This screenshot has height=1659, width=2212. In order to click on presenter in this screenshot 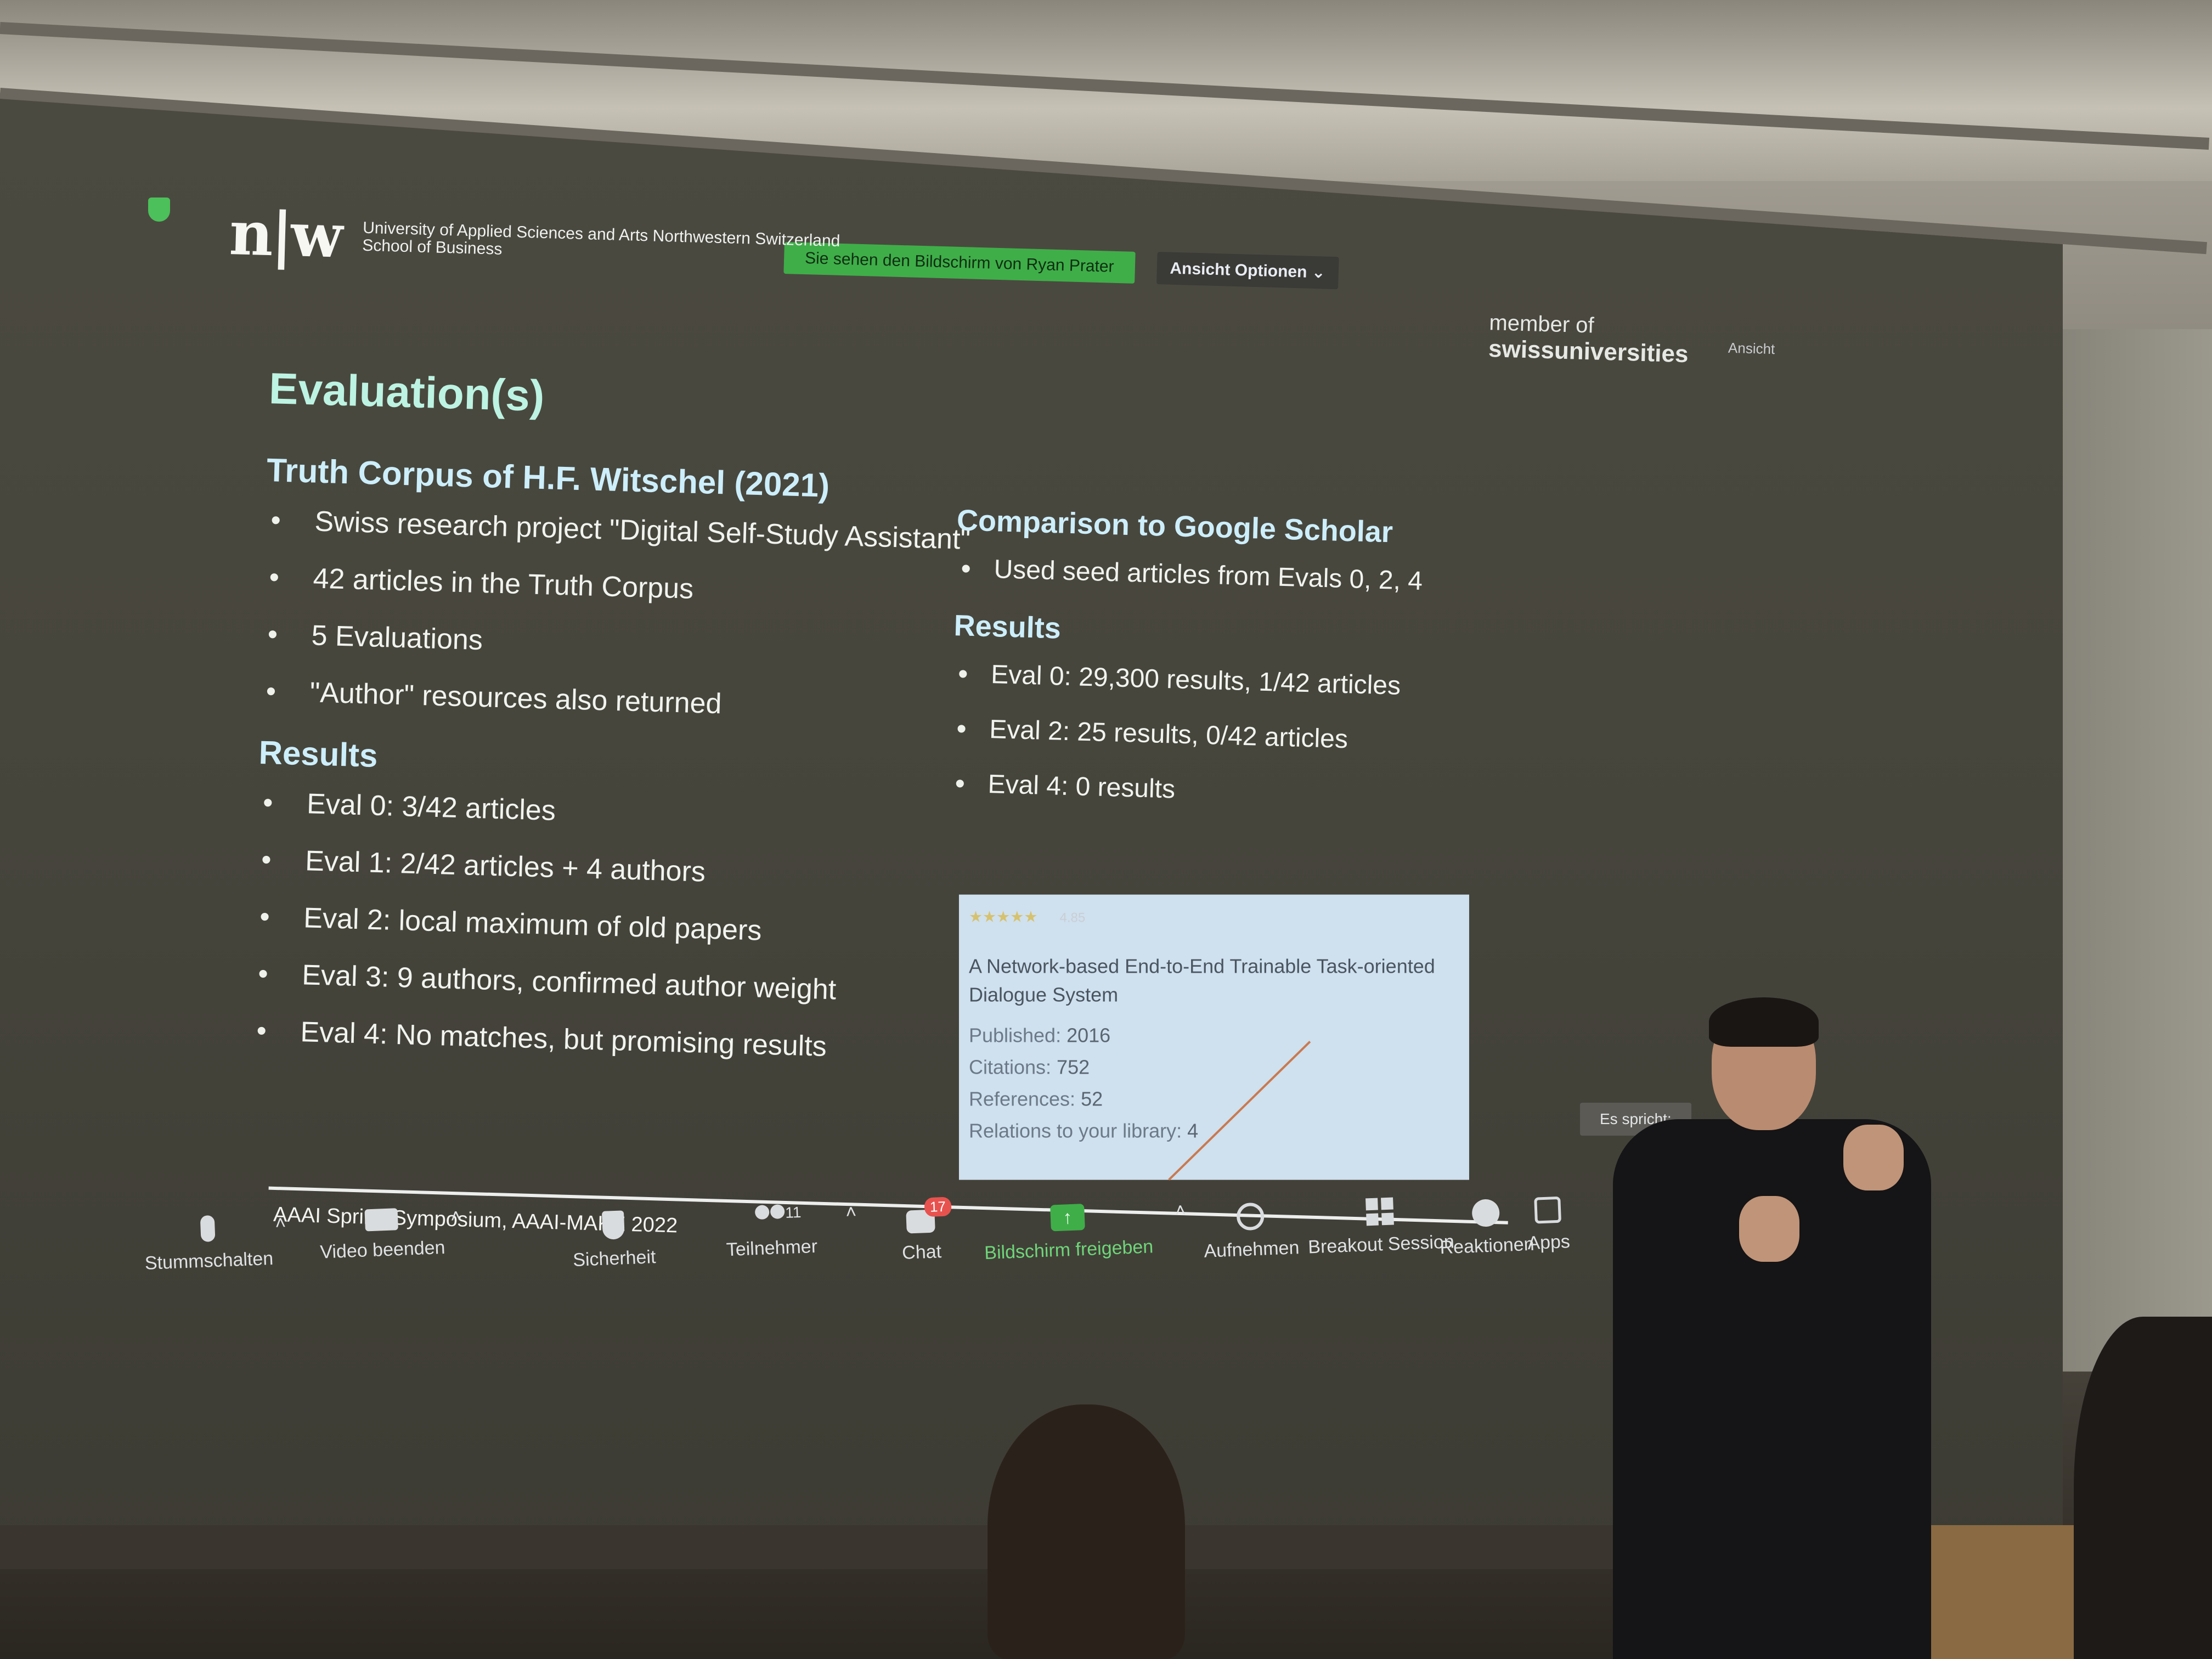, I will do `click(1772, 1328)`.